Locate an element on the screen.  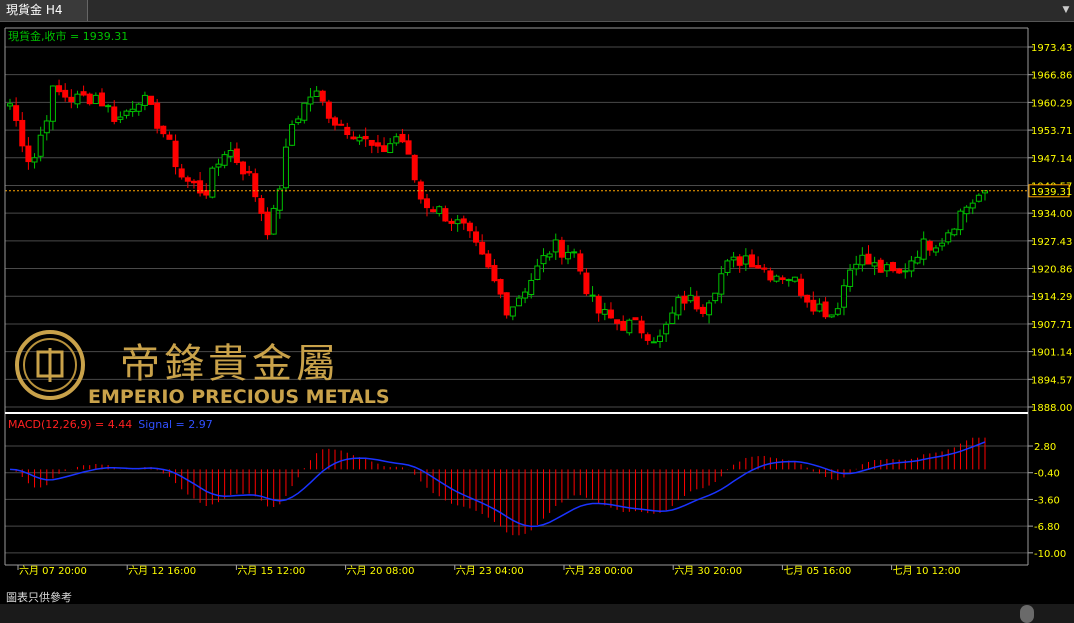
scrollbar-thumb is located at coordinates (1027, 614).